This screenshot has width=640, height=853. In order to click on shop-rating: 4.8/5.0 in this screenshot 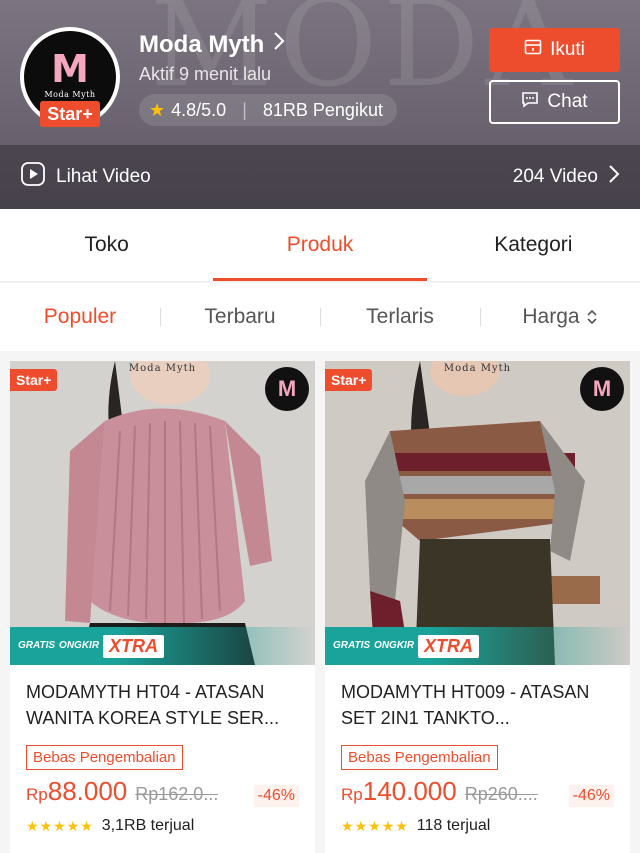, I will do `click(199, 109)`.